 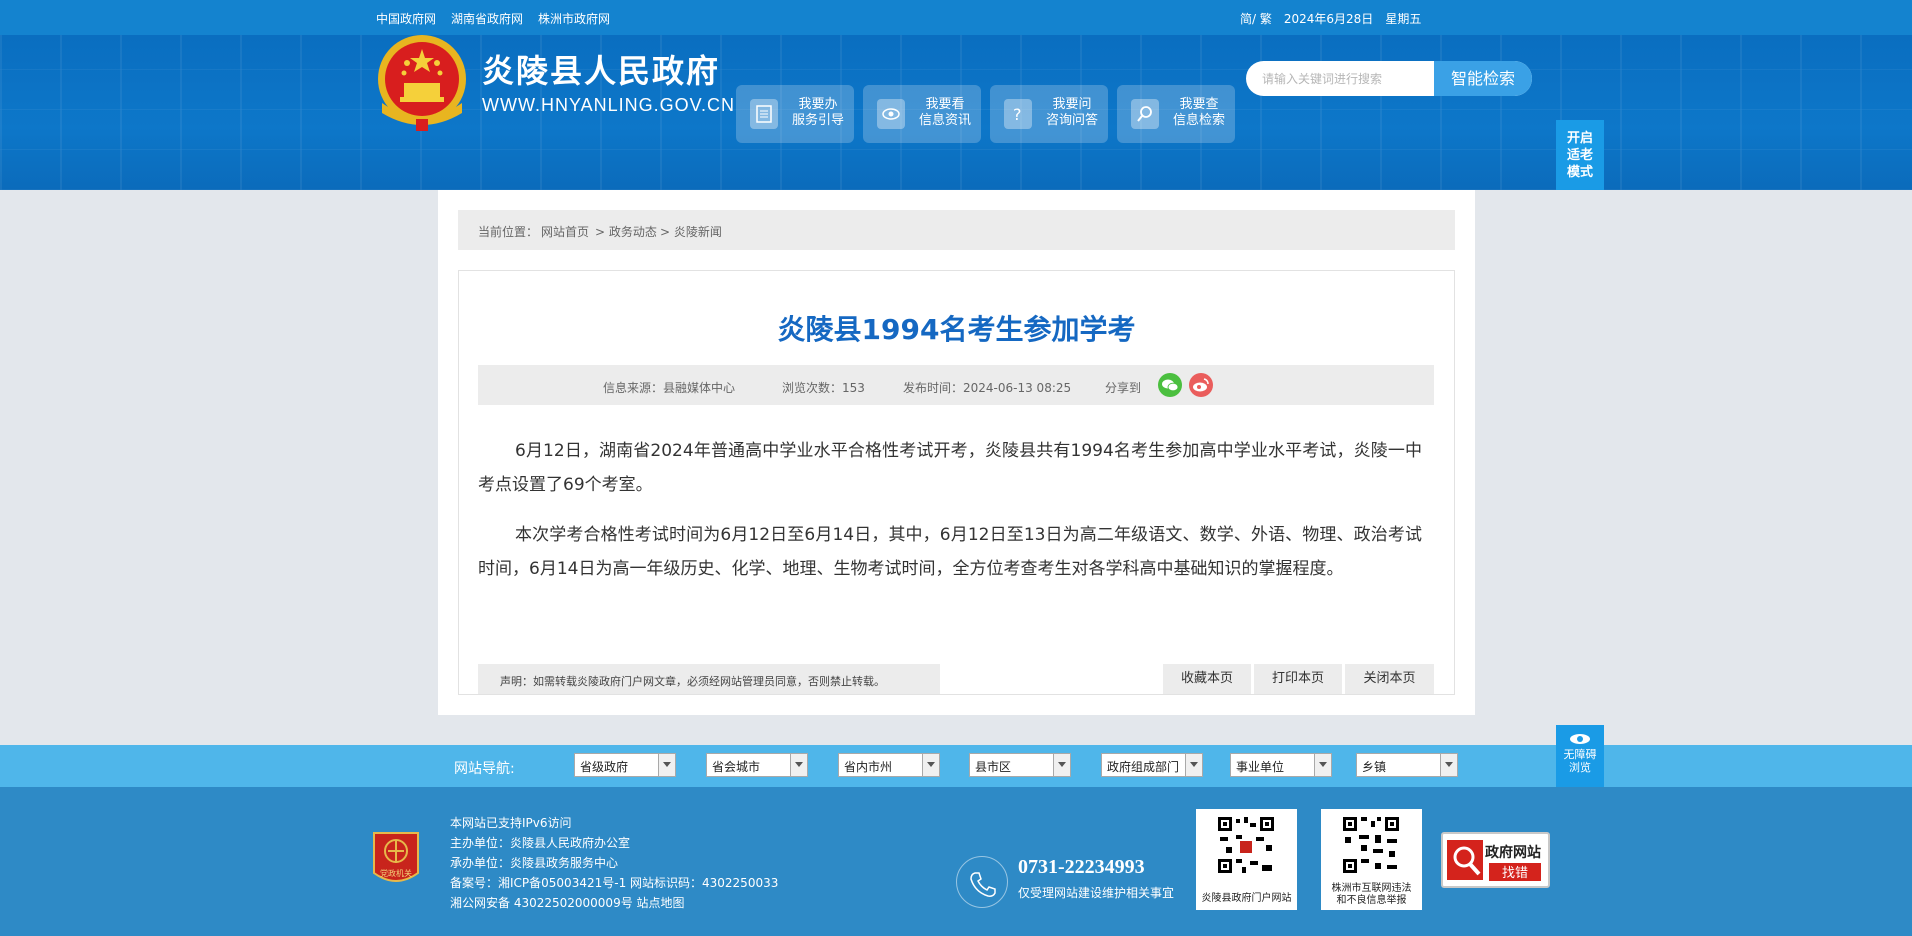 I want to click on question-icon: ?, so click(x=1018, y=114).